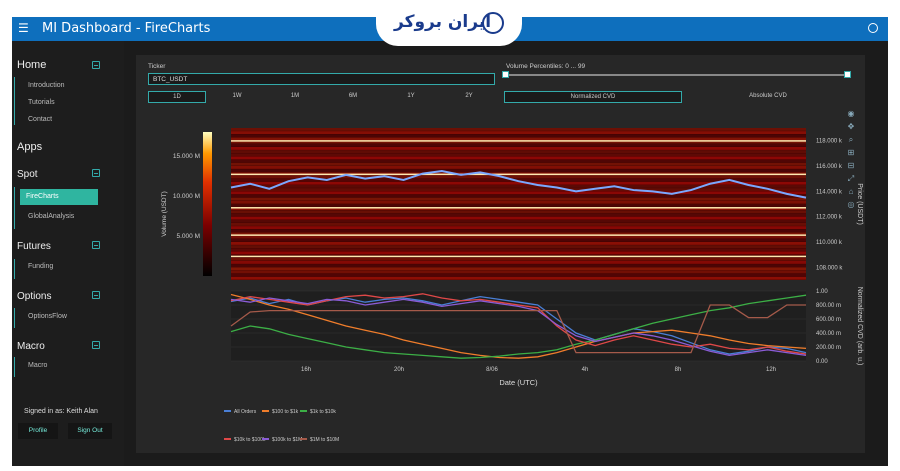 The height and width of the screenshot is (471, 900). I want to click on sidebar-item-globalanalysis: GlobalAnalysis, so click(51, 216).